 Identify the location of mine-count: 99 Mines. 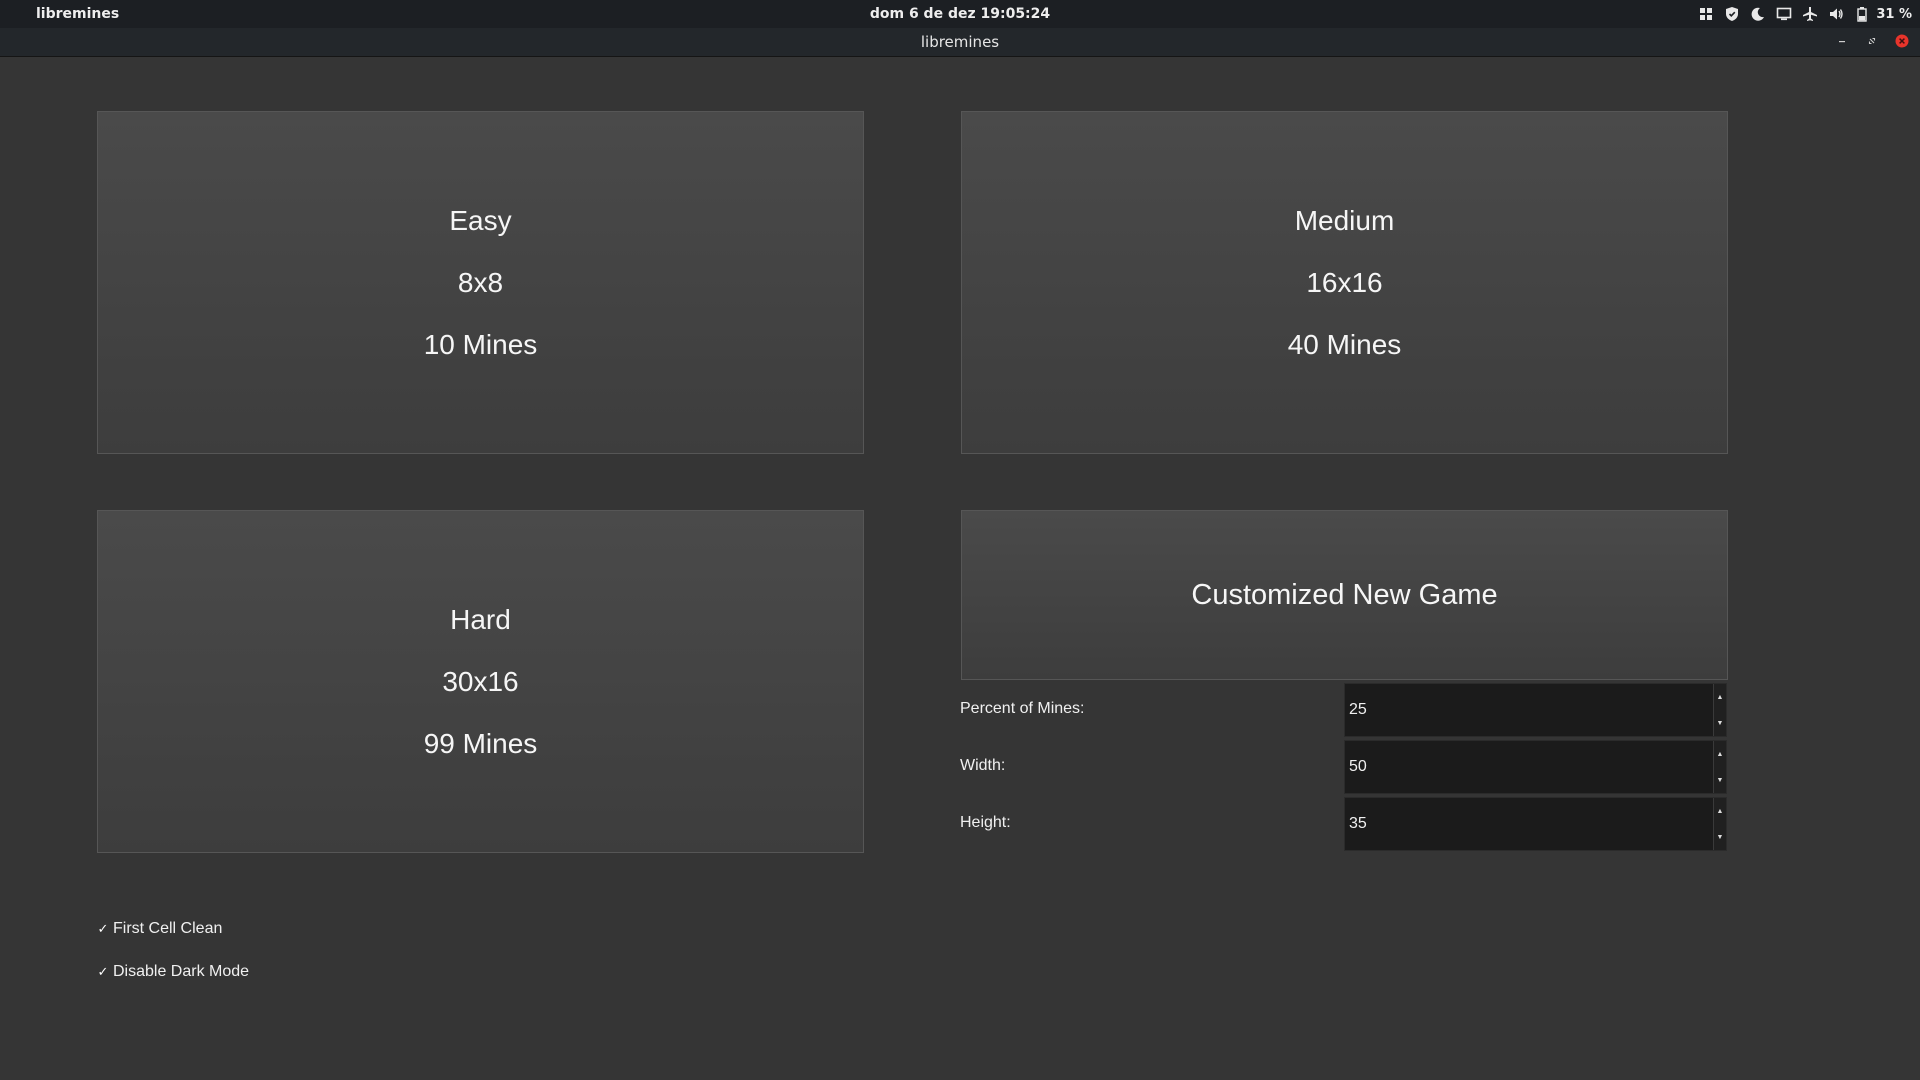
(480, 743).